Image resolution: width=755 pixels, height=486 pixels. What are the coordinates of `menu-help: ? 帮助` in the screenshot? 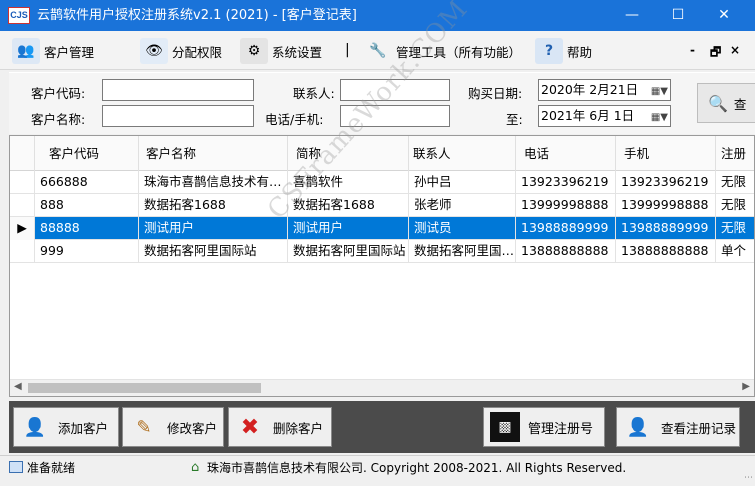 It's located at (563, 51).